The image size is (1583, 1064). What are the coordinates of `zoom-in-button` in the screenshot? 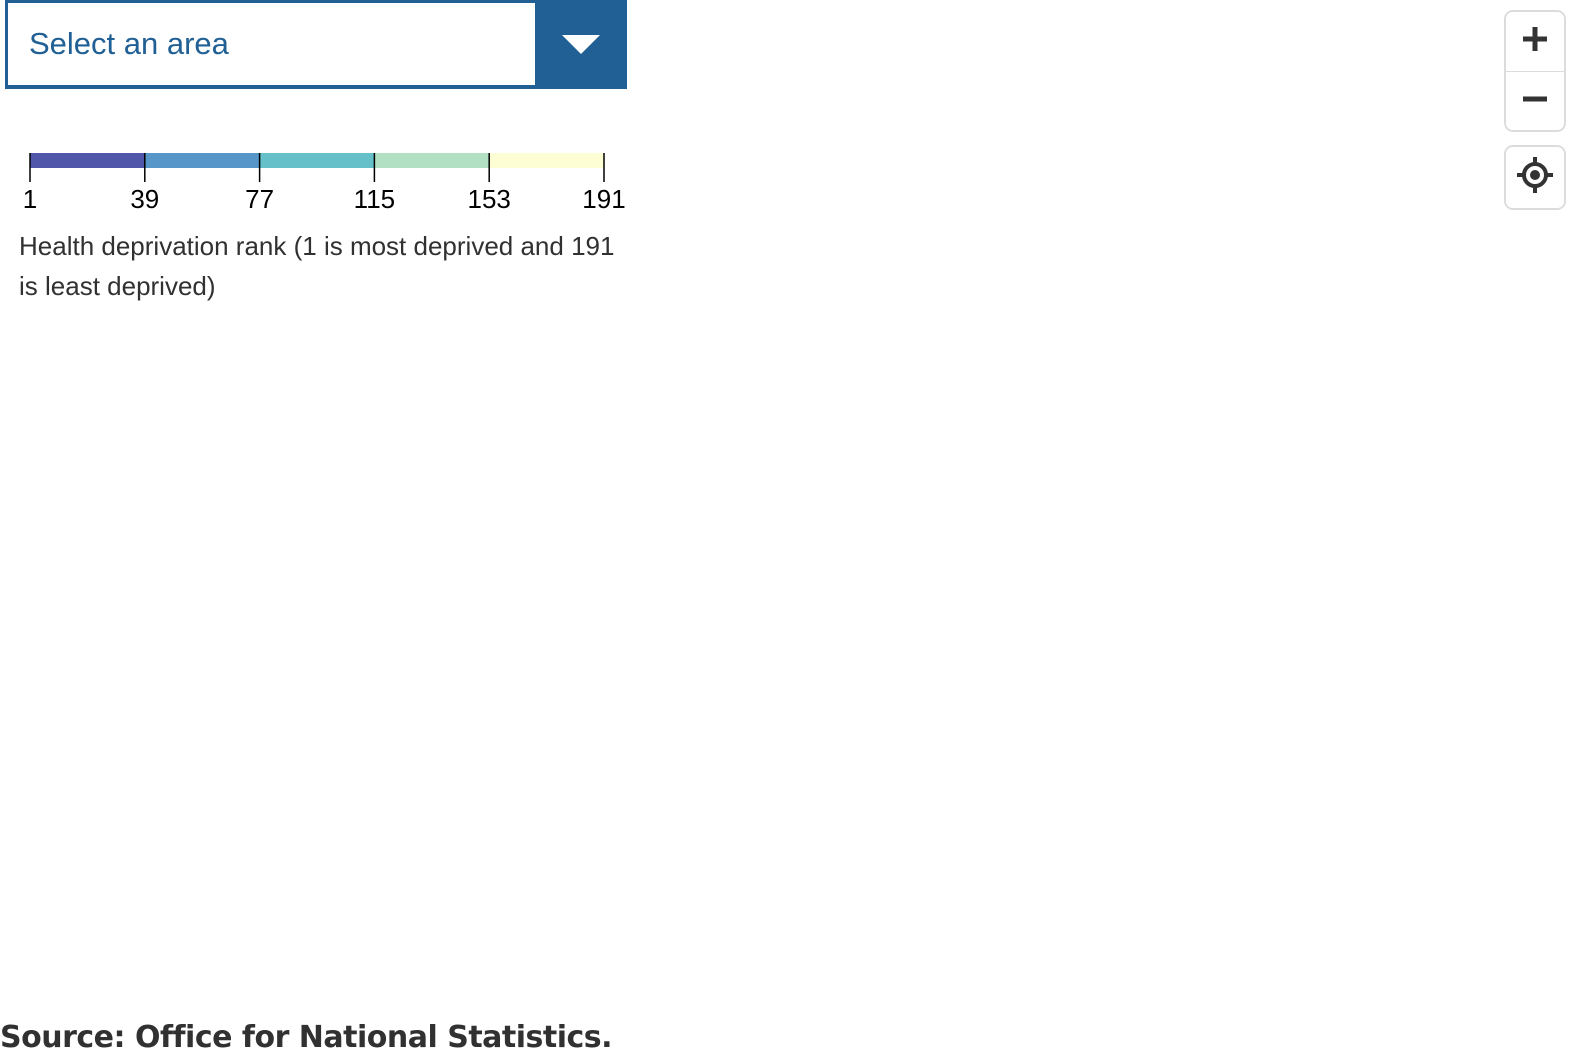 It's located at (1535, 41).